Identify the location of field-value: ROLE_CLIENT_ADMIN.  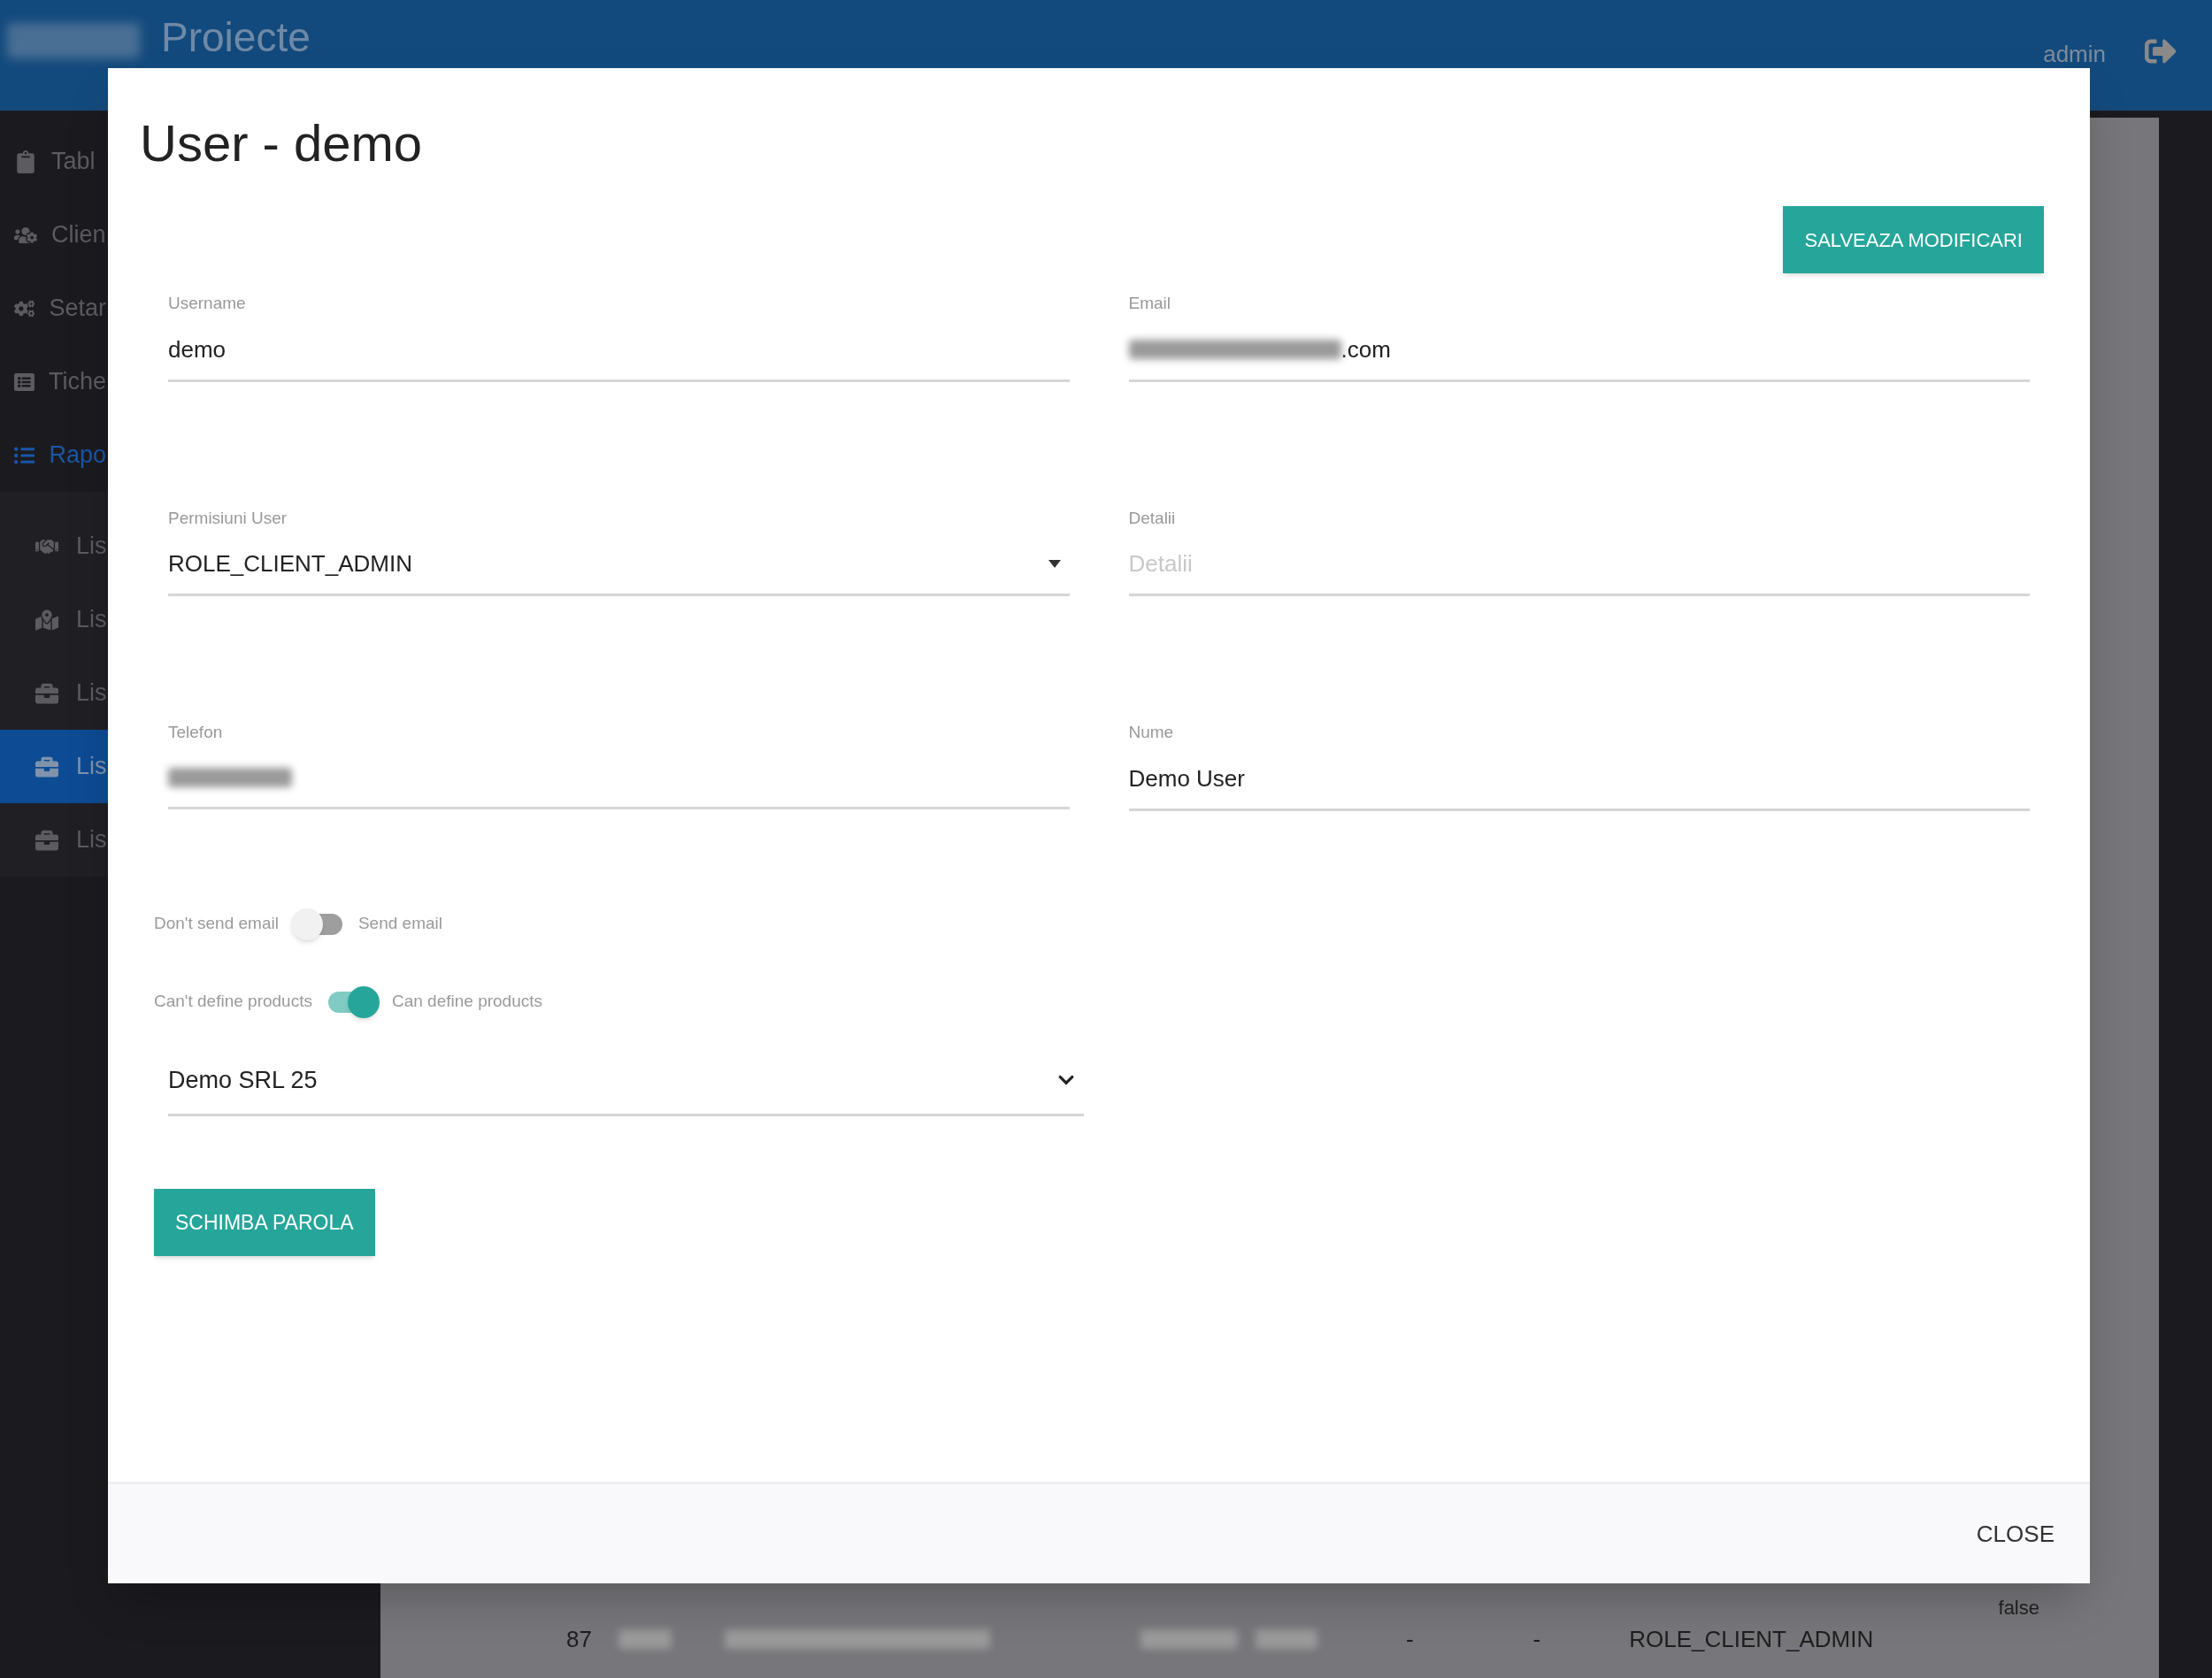
(290, 564).